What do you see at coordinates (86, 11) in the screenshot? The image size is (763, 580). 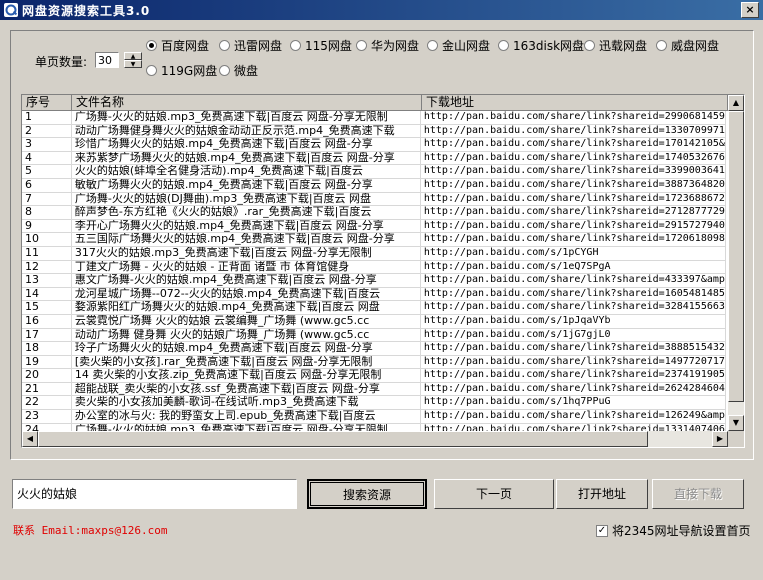 I see `window-title: 网盘资源搜索工具3.0` at bounding box center [86, 11].